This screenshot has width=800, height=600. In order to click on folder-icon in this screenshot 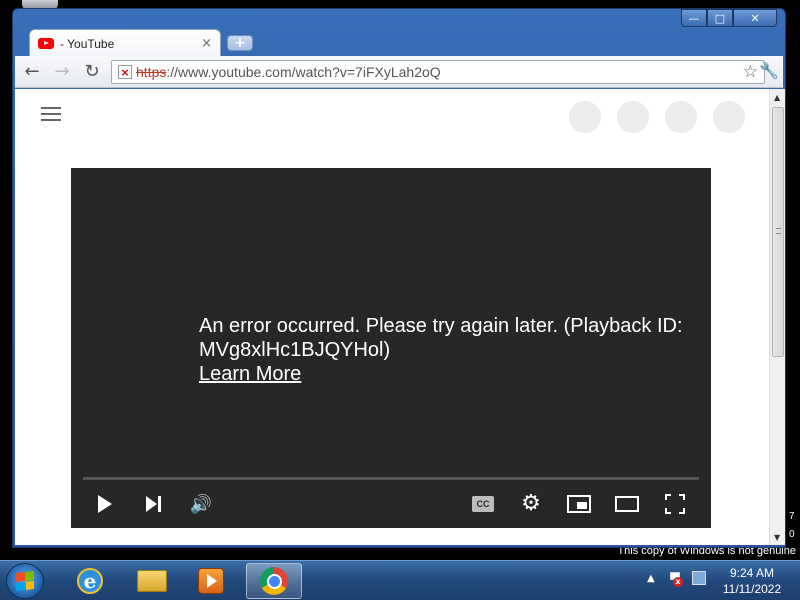, I will do `click(152, 581)`.